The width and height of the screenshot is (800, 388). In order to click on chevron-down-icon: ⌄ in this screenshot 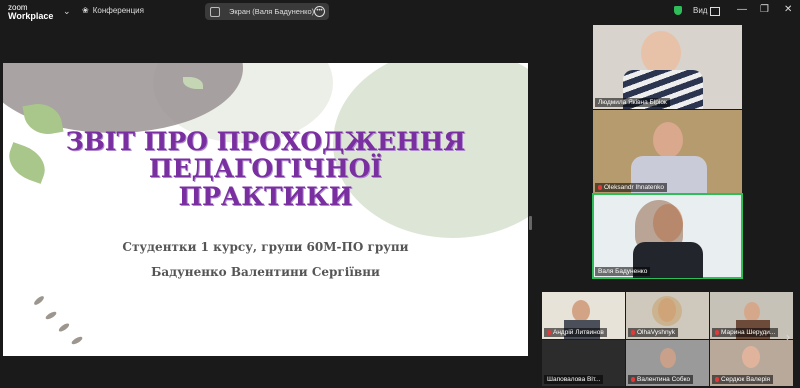, I will do `click(67, 11)`.